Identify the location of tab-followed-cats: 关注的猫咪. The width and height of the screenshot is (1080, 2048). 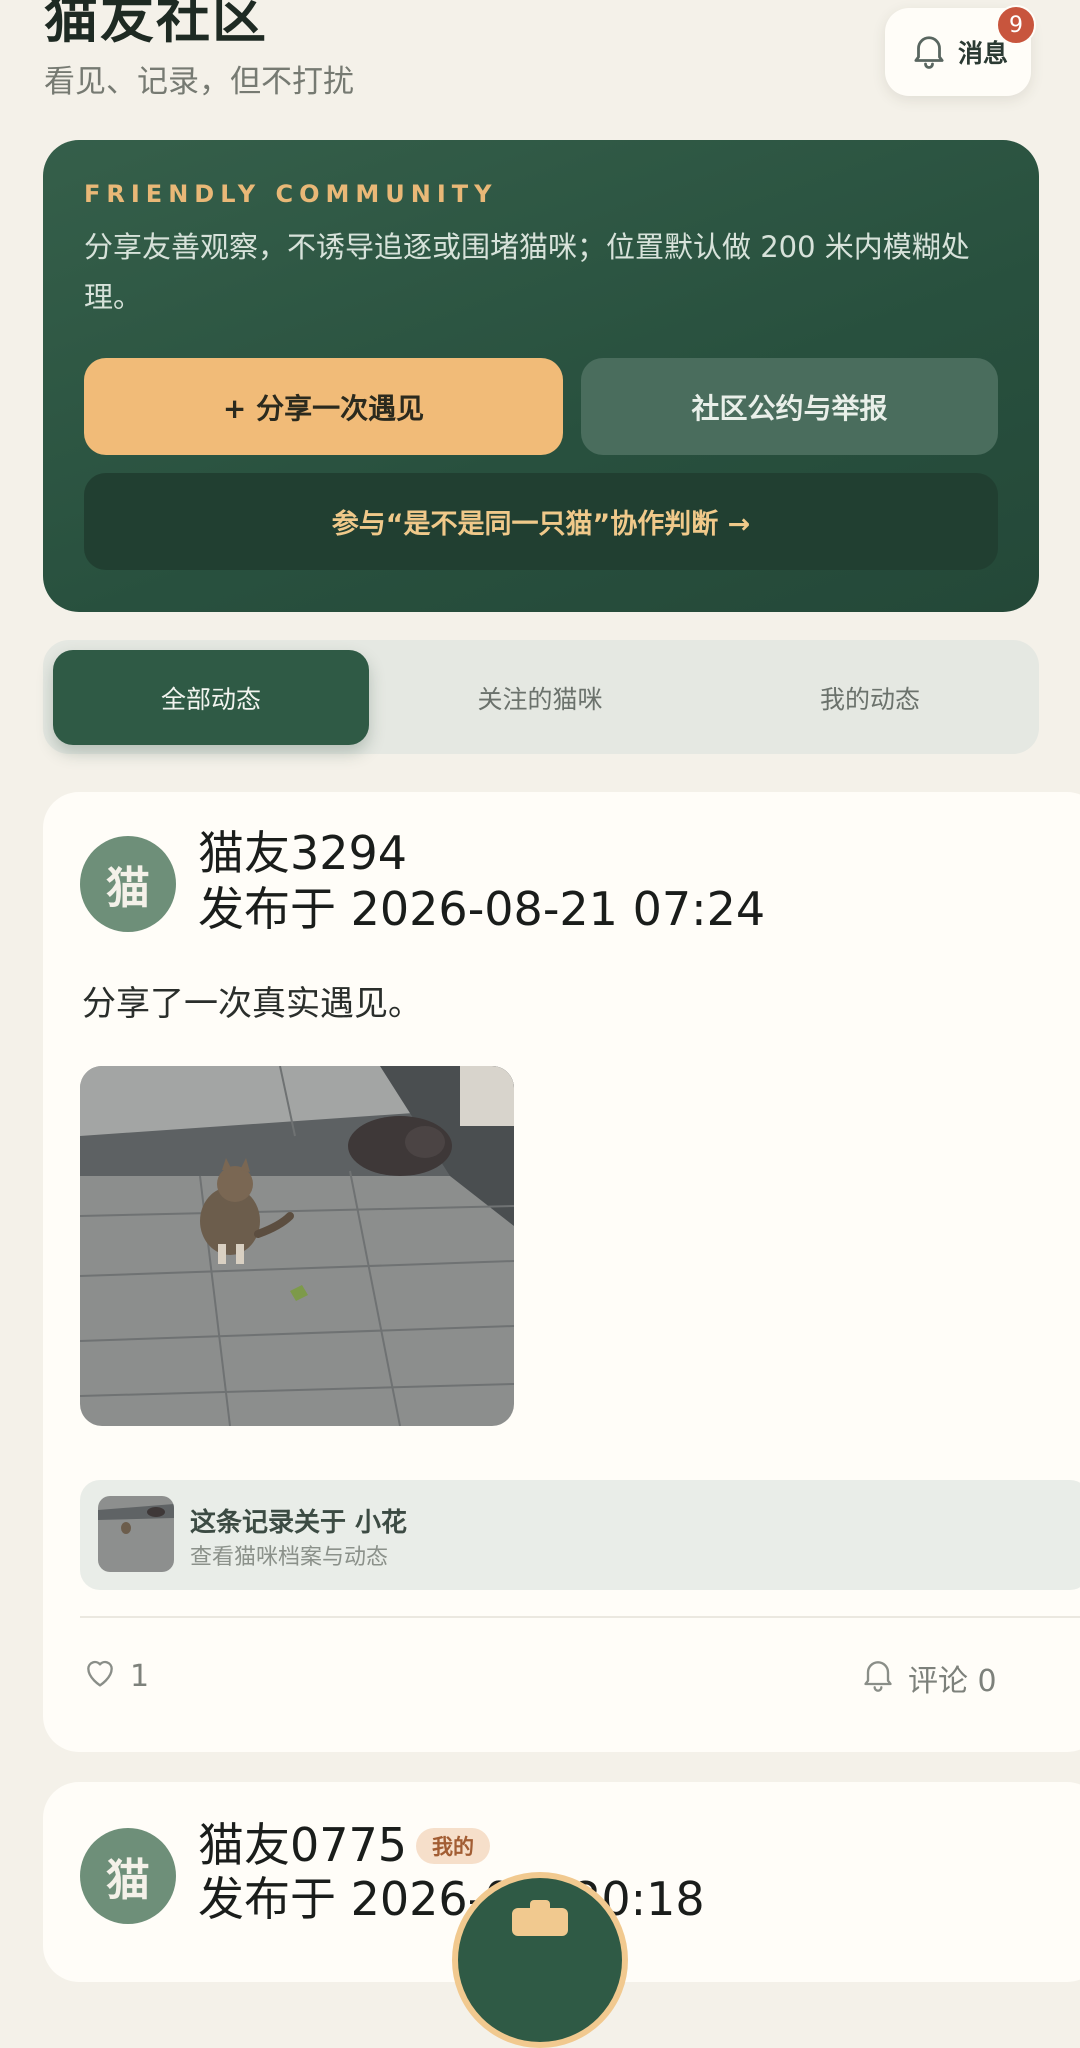
(540, 697).